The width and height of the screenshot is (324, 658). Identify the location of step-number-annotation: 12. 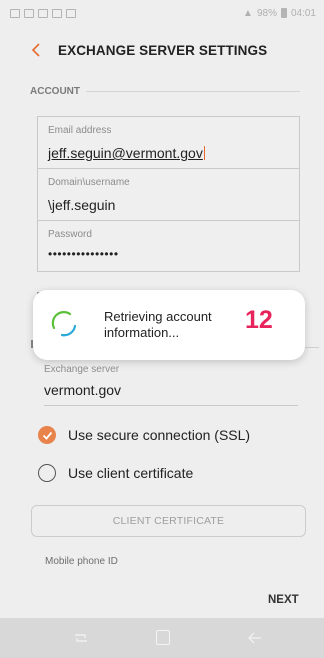
(259, 320).